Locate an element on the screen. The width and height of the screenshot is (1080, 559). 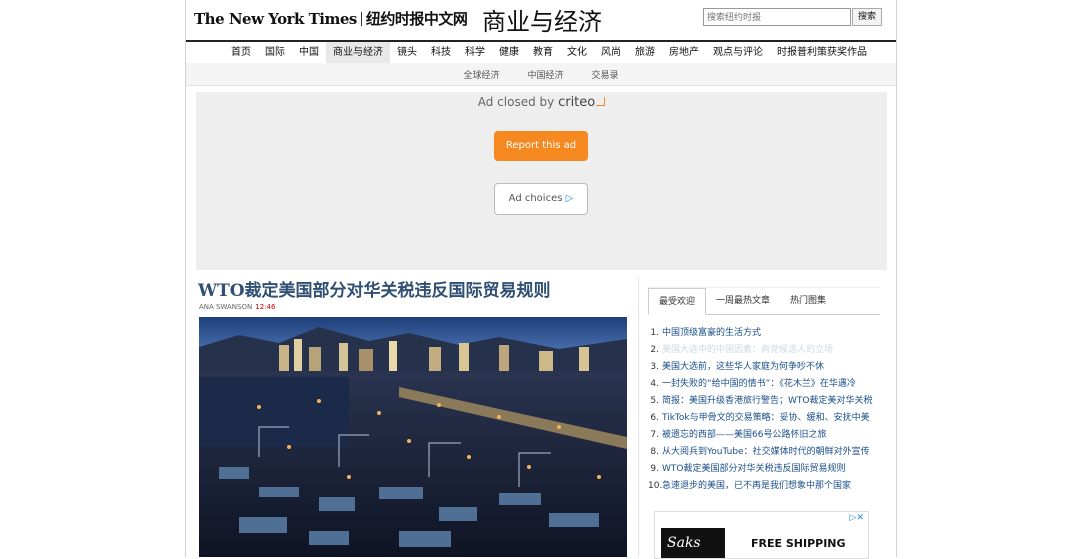
search-button: 搜索 is located at coordinates (867, 17).